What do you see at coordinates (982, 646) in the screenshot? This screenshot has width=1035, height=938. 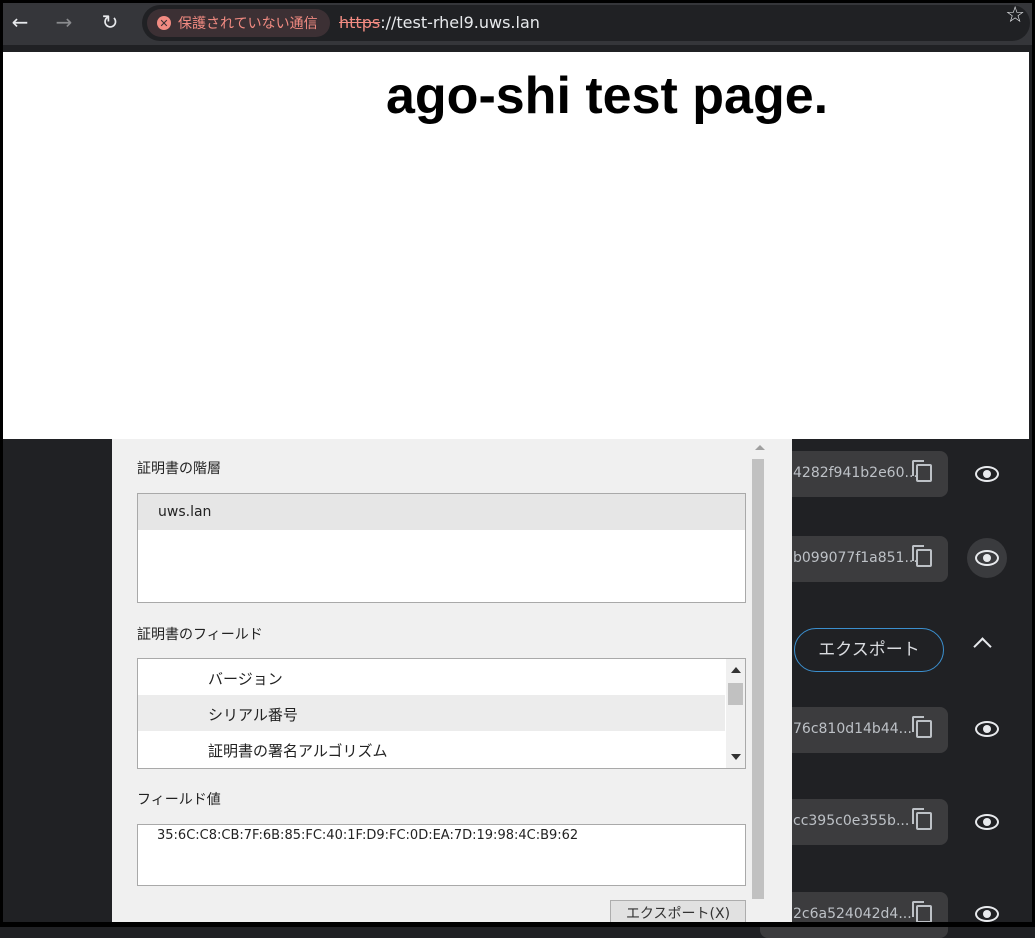 I see `chevron-up-icon` at bounding box center [982, 646].